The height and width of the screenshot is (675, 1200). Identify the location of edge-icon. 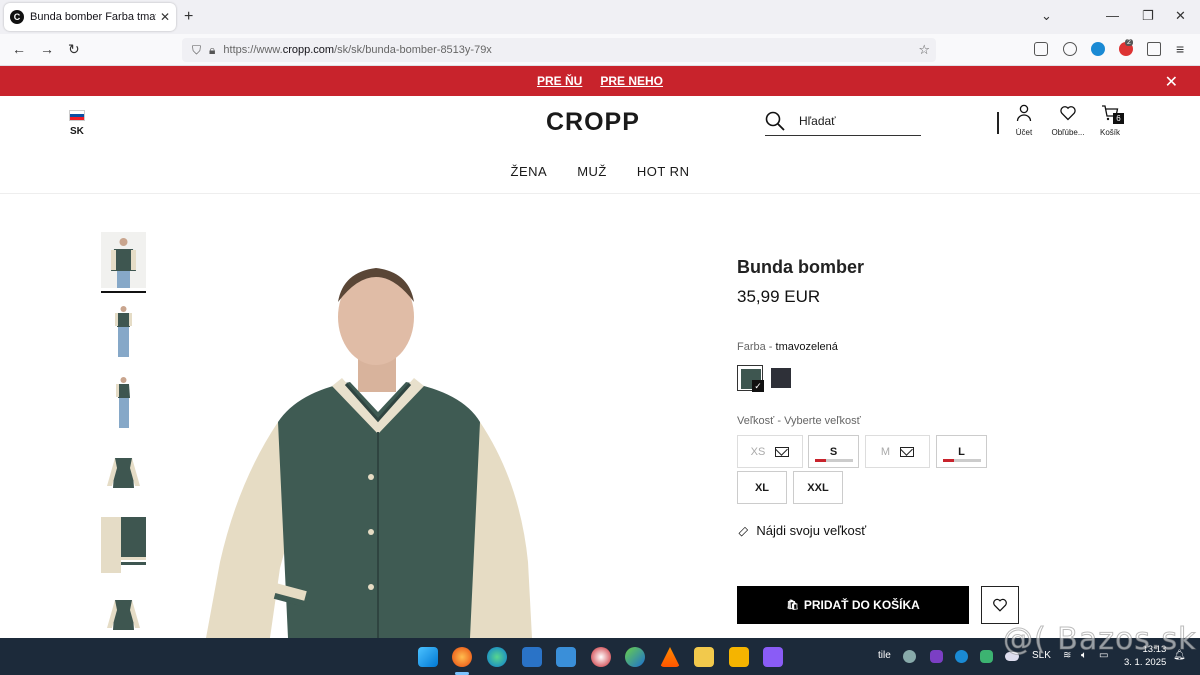
(497, 657).